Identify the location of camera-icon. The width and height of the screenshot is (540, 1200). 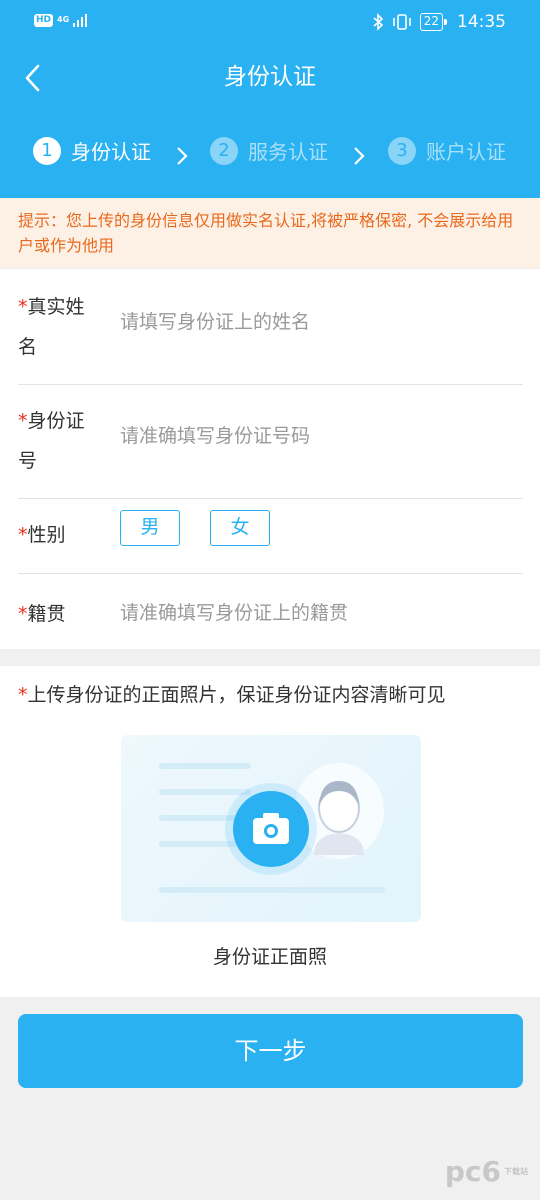
(271, 828).